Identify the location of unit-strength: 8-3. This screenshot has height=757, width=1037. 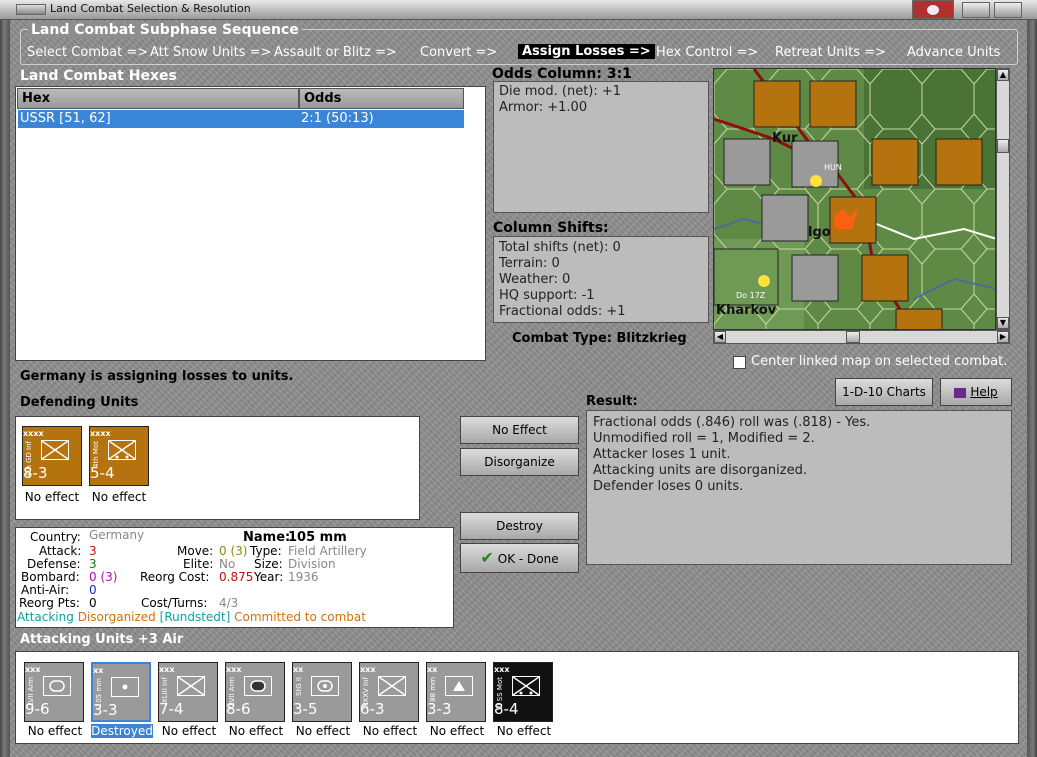
(35, 473).